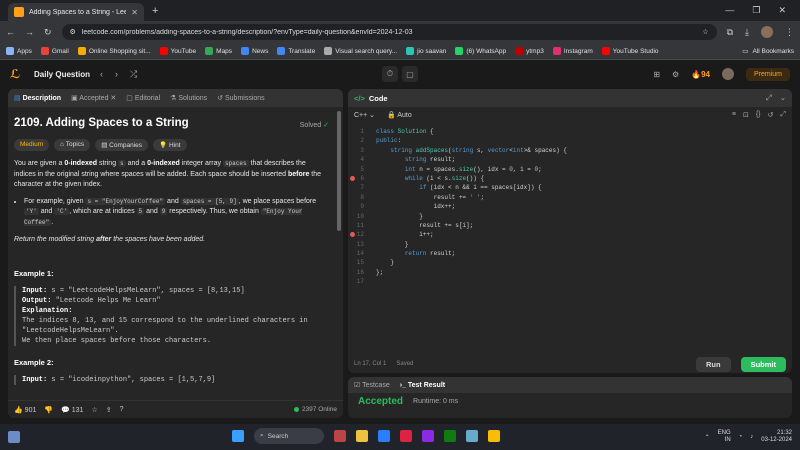 The width and height of the screenshot is (800, 450). What do you see at coordinates (188, 98) in the screenshot?
I see `tab-solutions: ⚗ Solutions` at bounding box center [188, 98].